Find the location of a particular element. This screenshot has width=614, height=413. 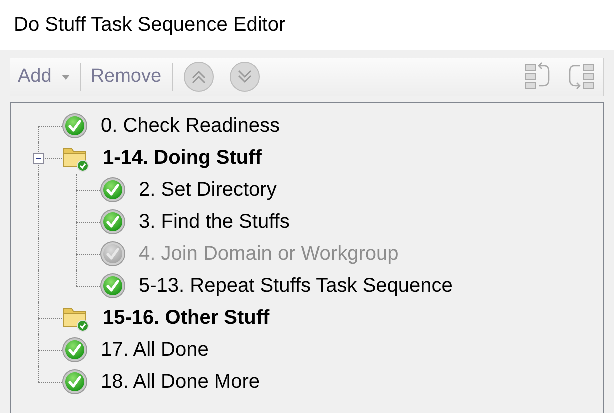

tree-item-label: 17. All Done is located at coordinates (155, 350).